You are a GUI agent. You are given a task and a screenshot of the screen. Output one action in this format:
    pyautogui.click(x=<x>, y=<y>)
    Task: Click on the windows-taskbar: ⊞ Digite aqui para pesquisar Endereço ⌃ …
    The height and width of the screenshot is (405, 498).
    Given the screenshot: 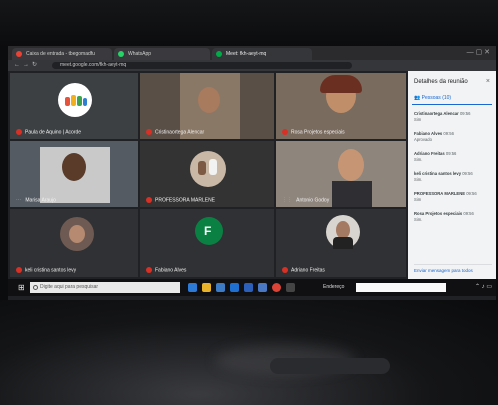 What is the action you would take?
    pyautogui.click(x=252, y=287)
    